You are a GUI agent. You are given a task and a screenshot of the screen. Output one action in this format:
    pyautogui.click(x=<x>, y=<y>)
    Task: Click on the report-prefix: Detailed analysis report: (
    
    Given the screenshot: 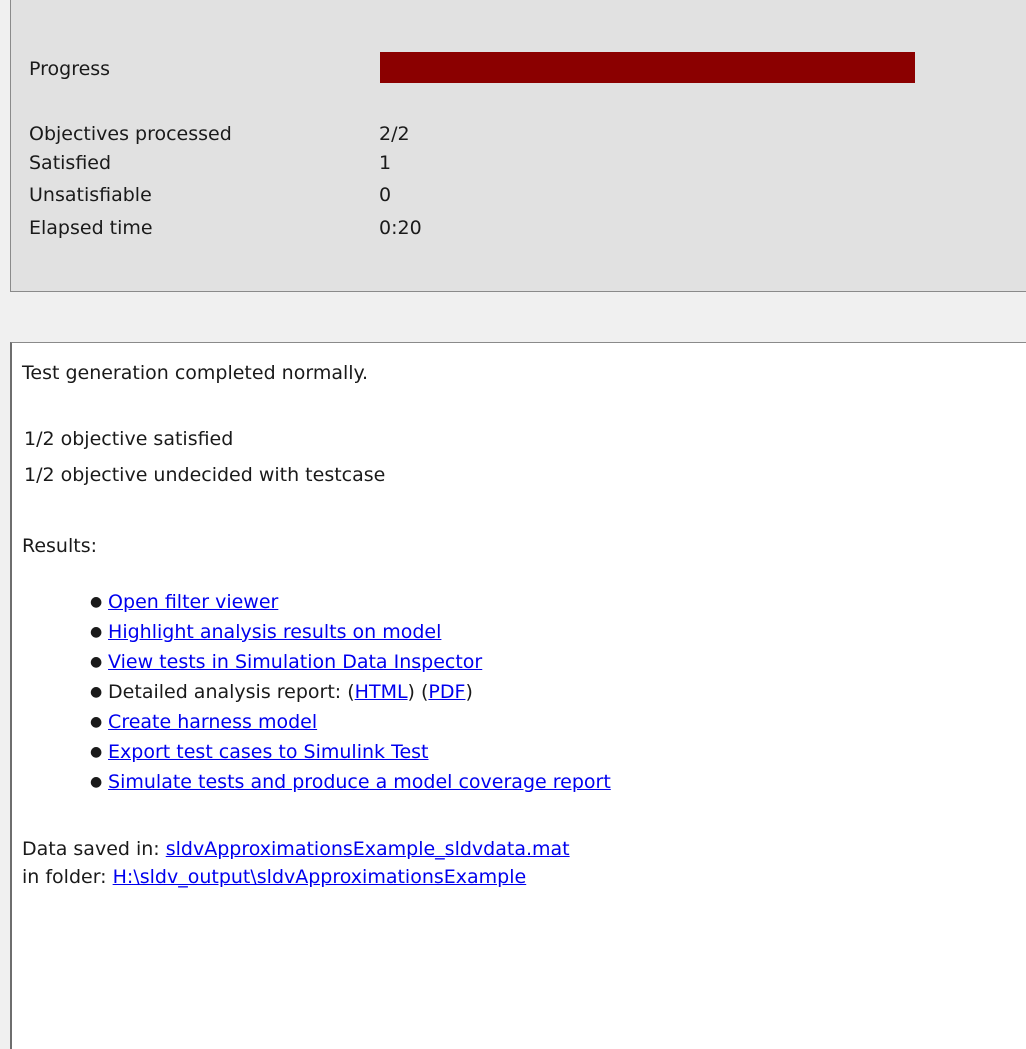 What is the action you would take?
    pyautogui.click(x=231, y=692)
    